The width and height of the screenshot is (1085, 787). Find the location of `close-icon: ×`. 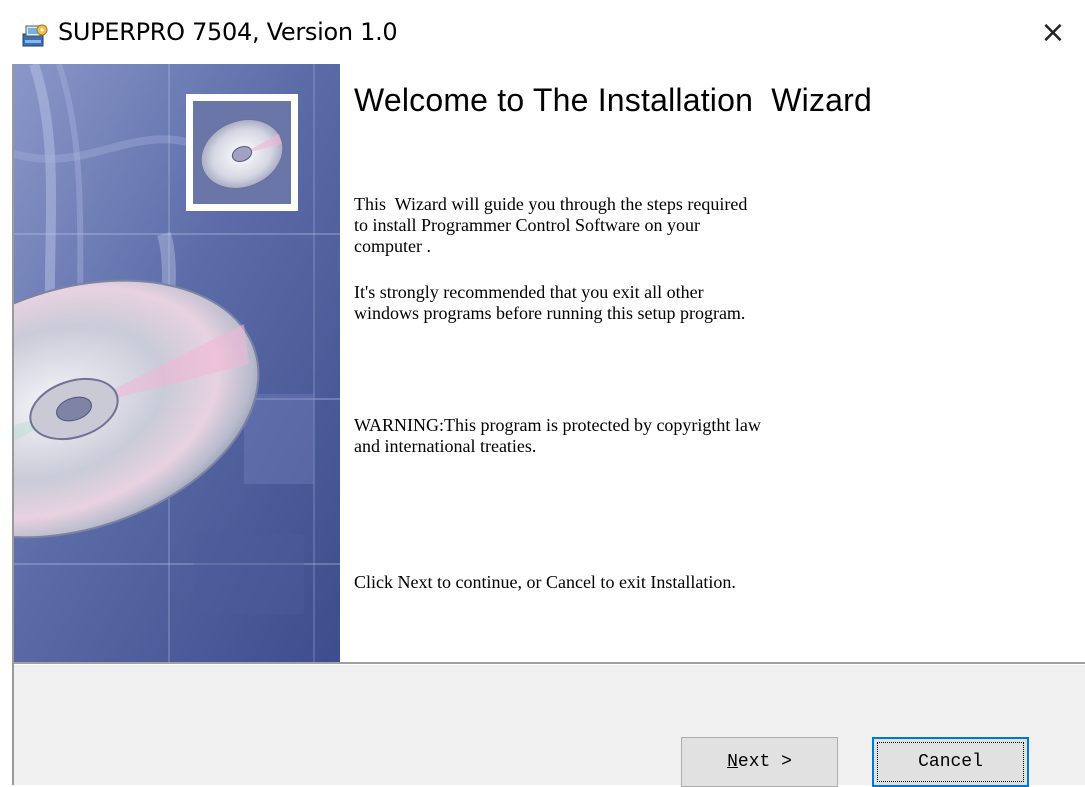

close-icon: × is located at coordinates (1053, 32).